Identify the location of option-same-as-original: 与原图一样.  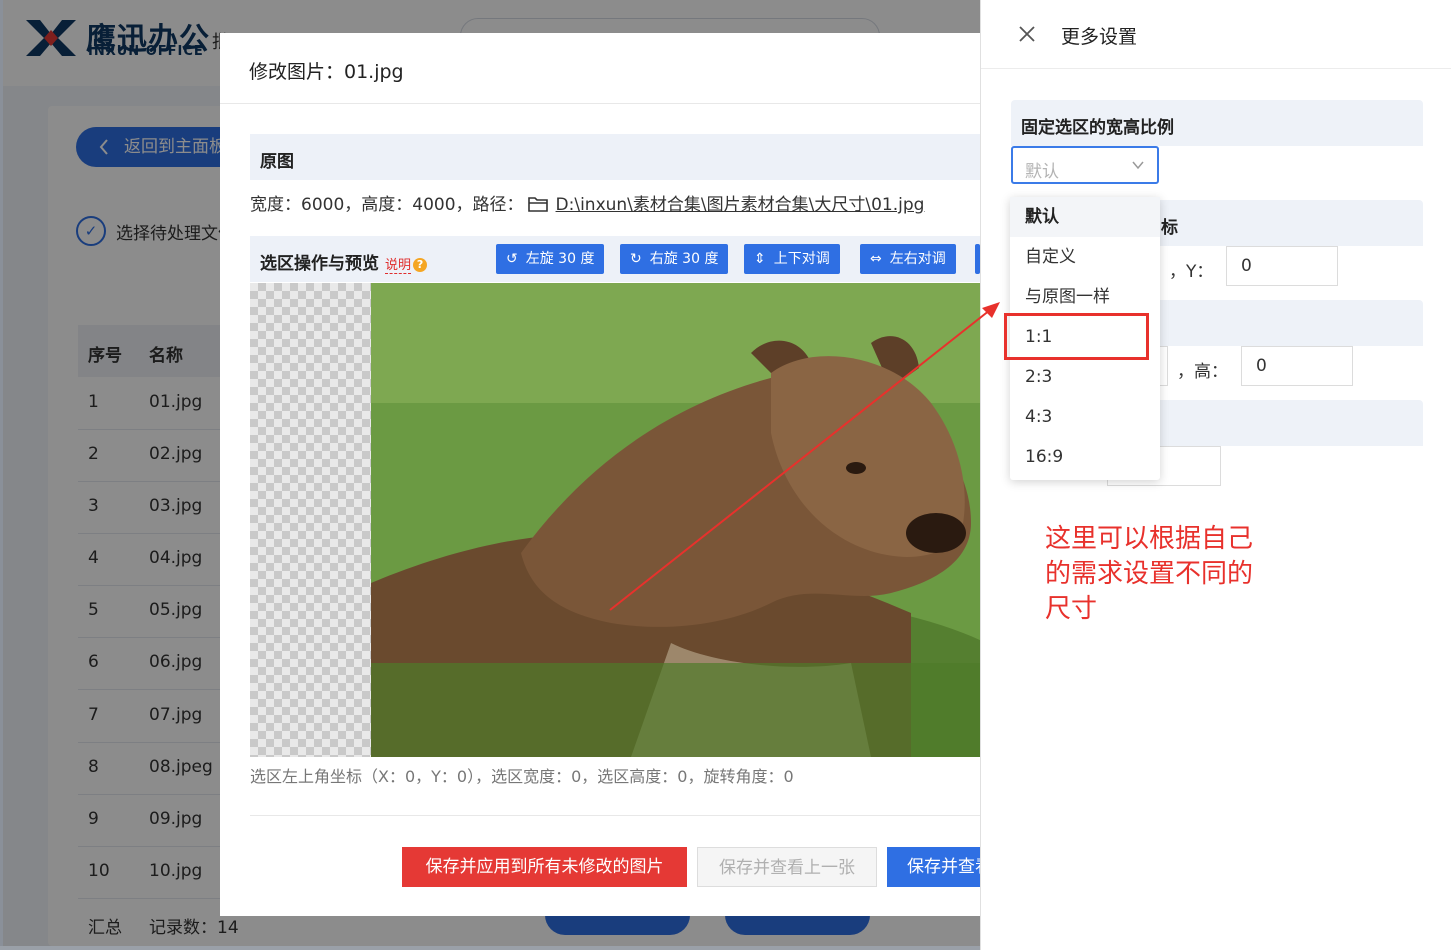
(1085, 297).